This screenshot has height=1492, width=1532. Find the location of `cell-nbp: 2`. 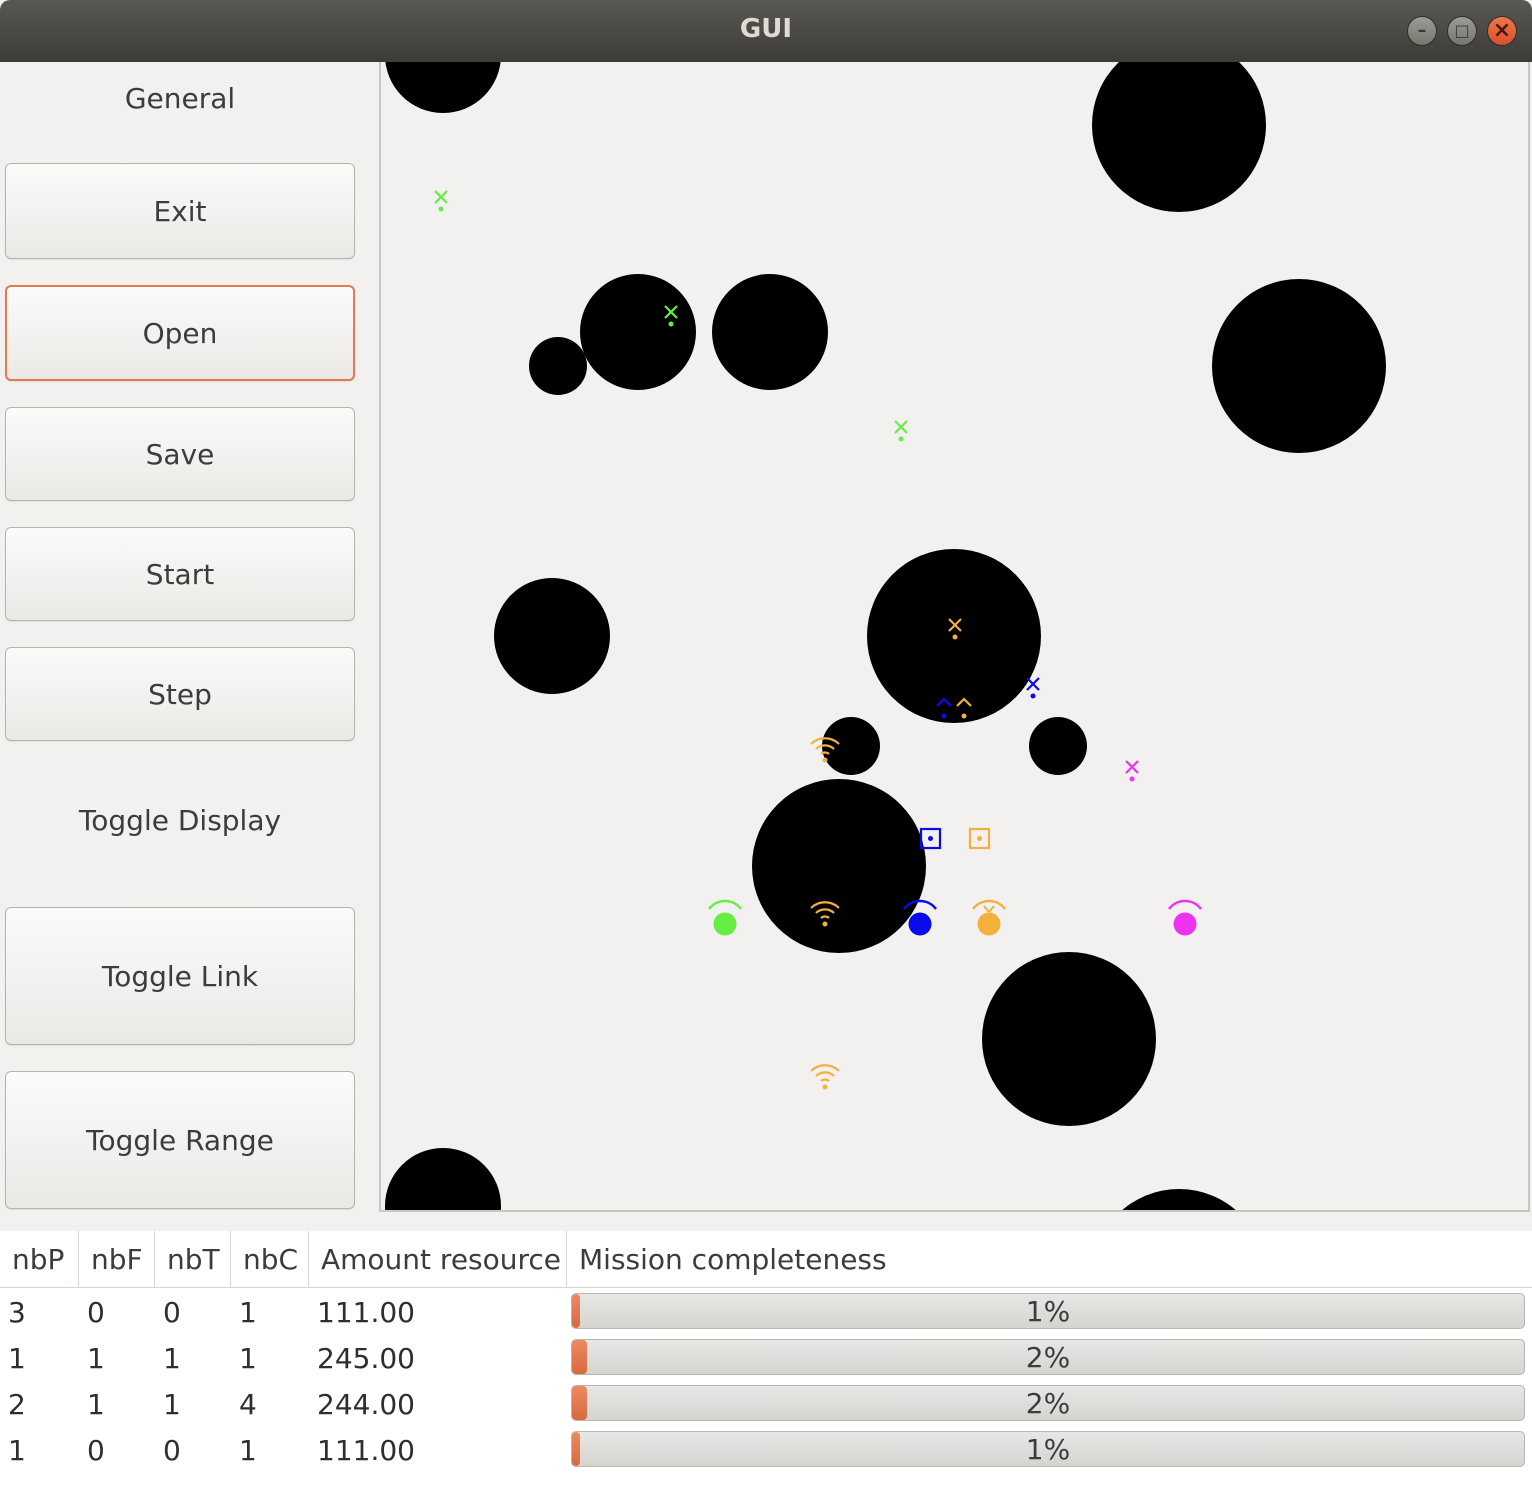

cell-nbp: 2 is located at coordinates (17, 1404).